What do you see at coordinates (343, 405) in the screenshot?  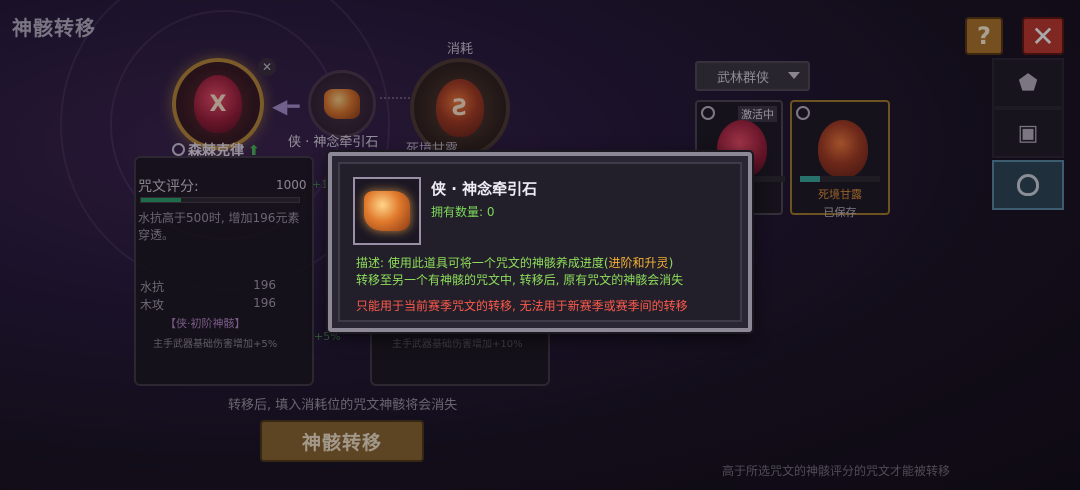 I see `transfer-hint: 转移后, 填入消耗位的咒文神骸将会消失` at bounding box center [343, 405].